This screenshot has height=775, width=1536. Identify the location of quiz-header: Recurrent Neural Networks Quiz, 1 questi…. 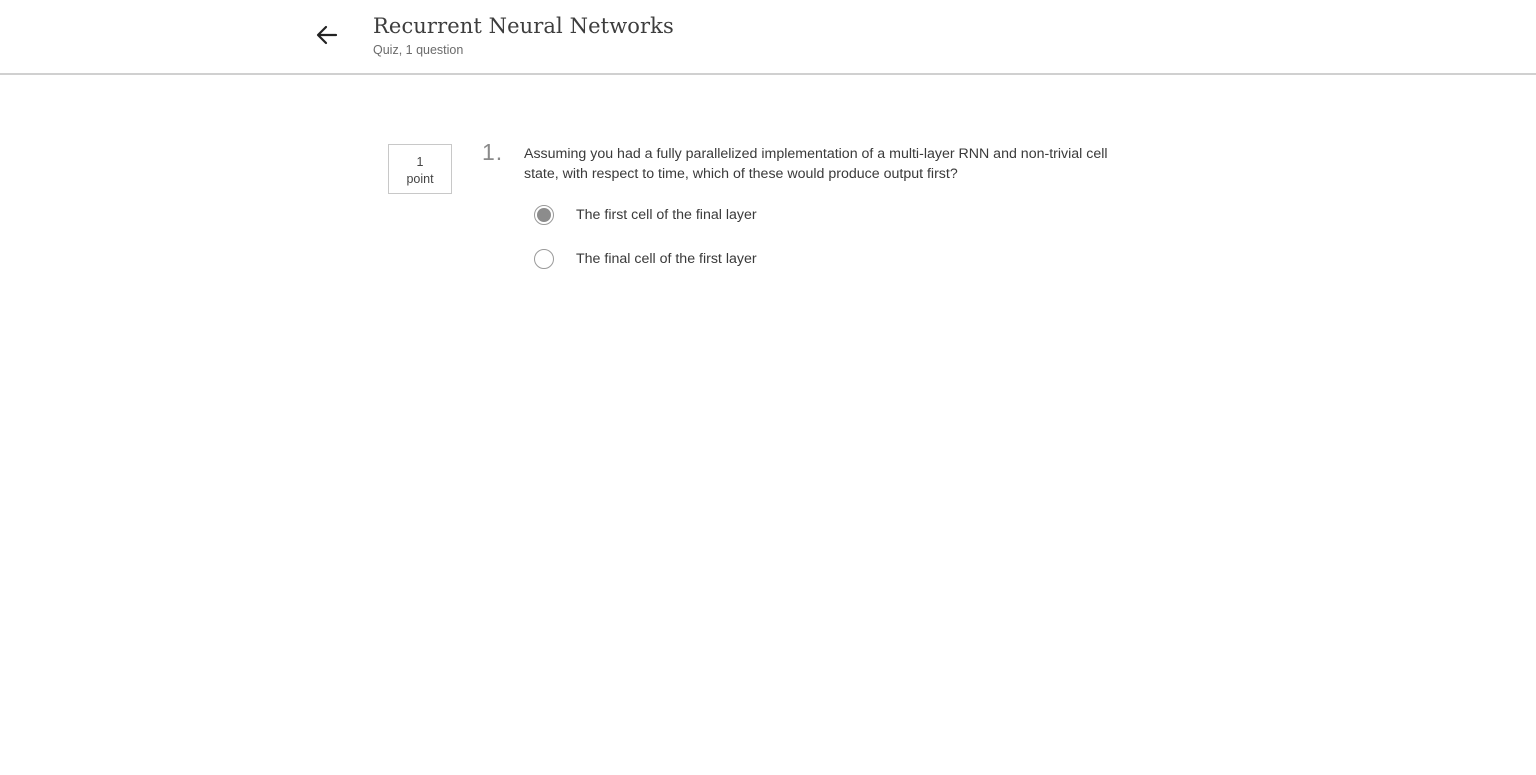
(768, 37).